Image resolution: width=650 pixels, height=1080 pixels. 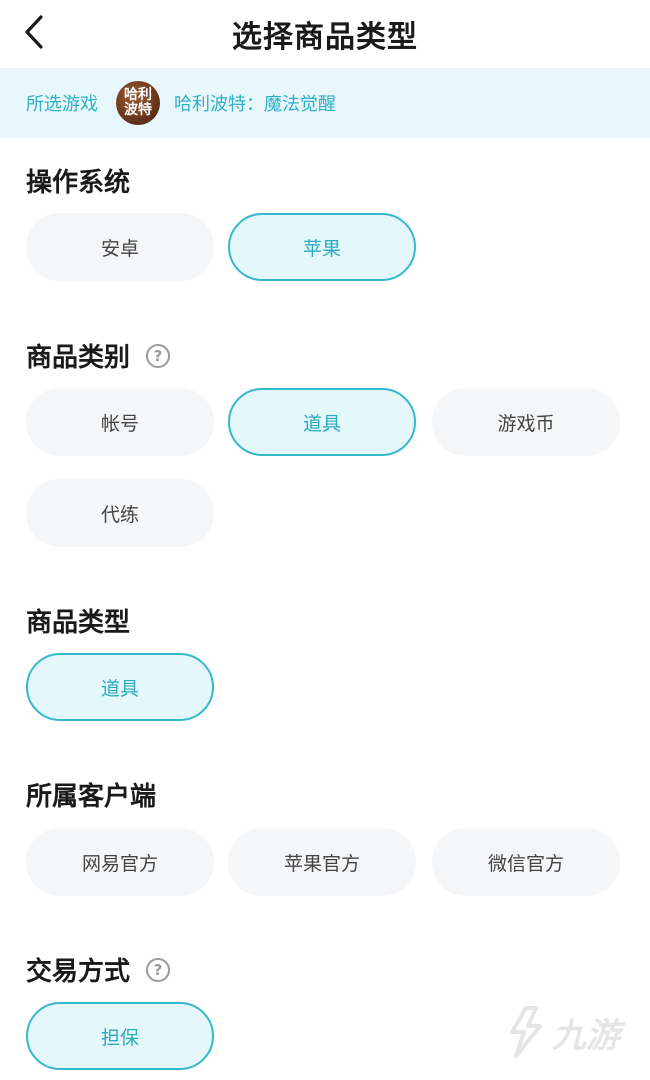 What do you see at coordinates (526, 862) in the screenshot?
I see `option-client-wechat: 微信官方` at bounding box center [526, 862].